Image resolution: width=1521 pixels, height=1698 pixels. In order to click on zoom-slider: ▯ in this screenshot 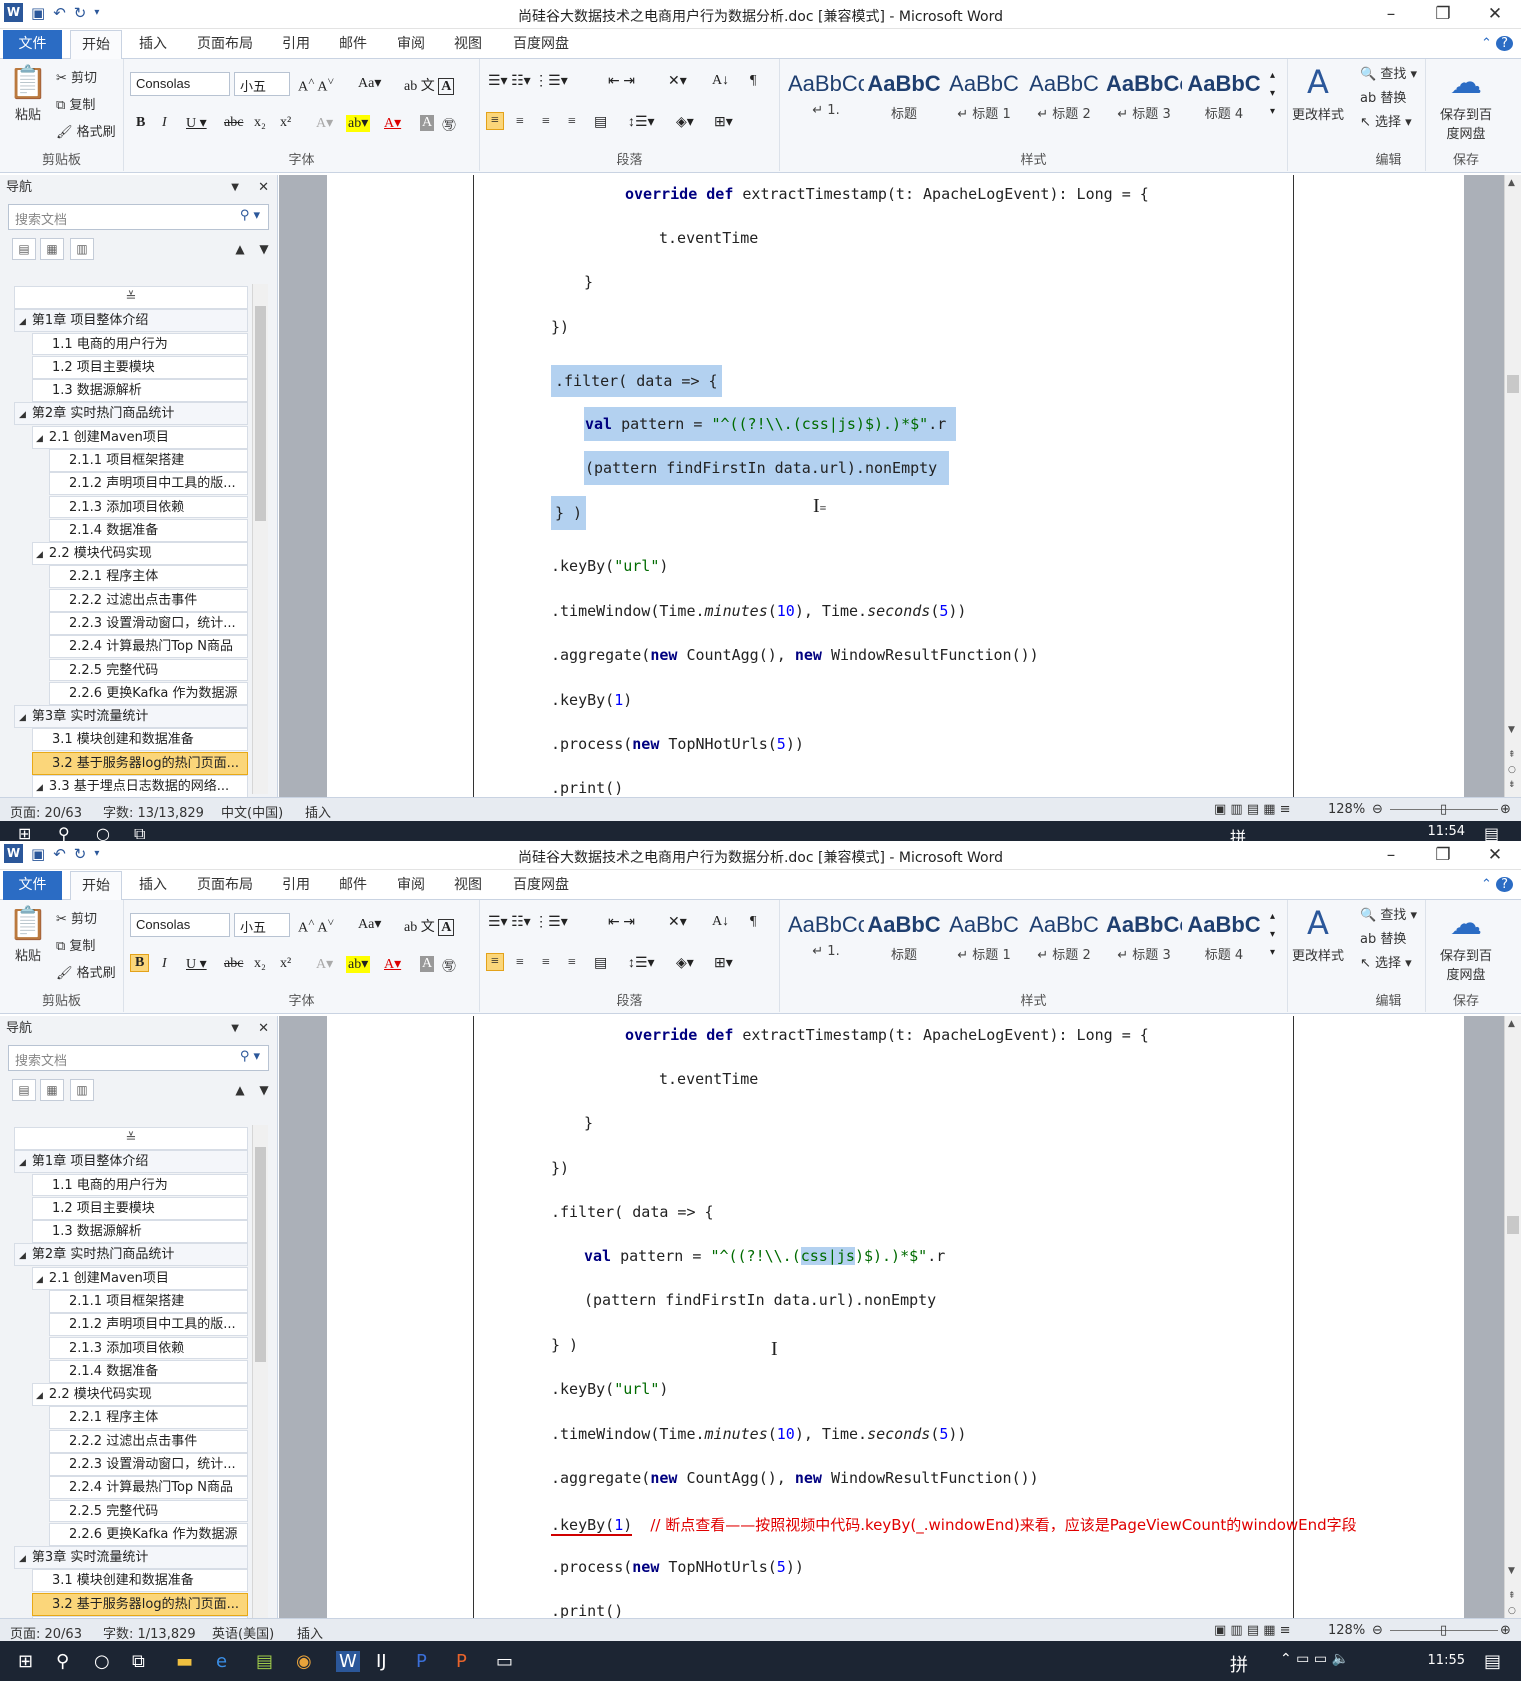, I will do `click(1443, 1630)`.